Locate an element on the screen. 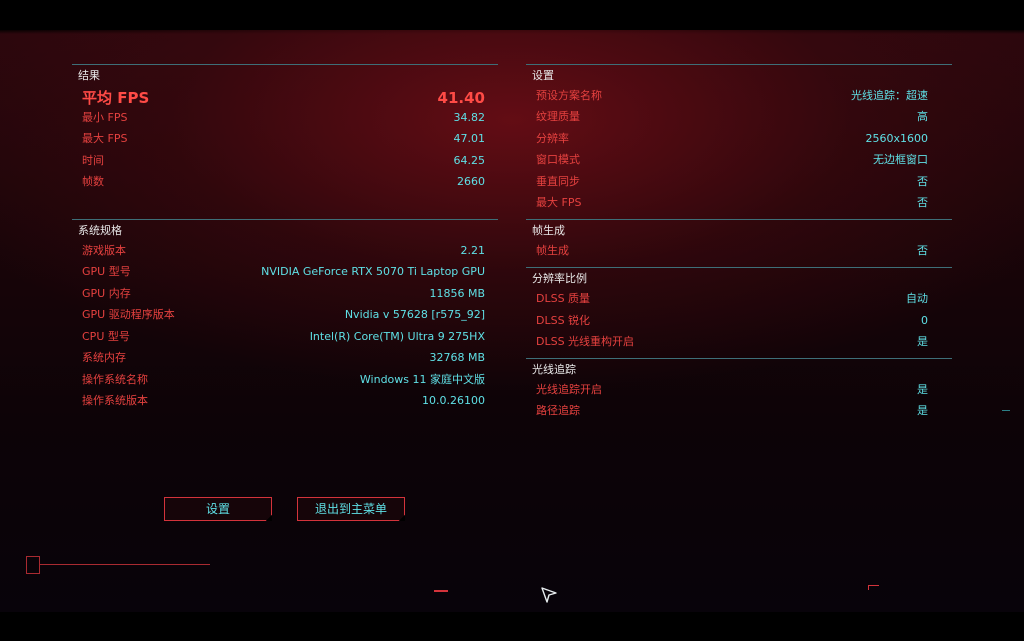  setting-label: 纹理质量 is located at coordinates (558, 116).